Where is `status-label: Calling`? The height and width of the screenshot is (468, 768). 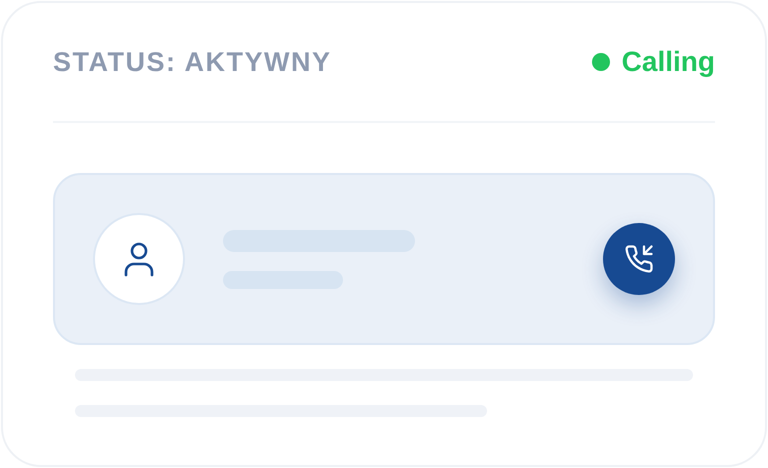
status-label: Calling is located at coordinates (668, 62).